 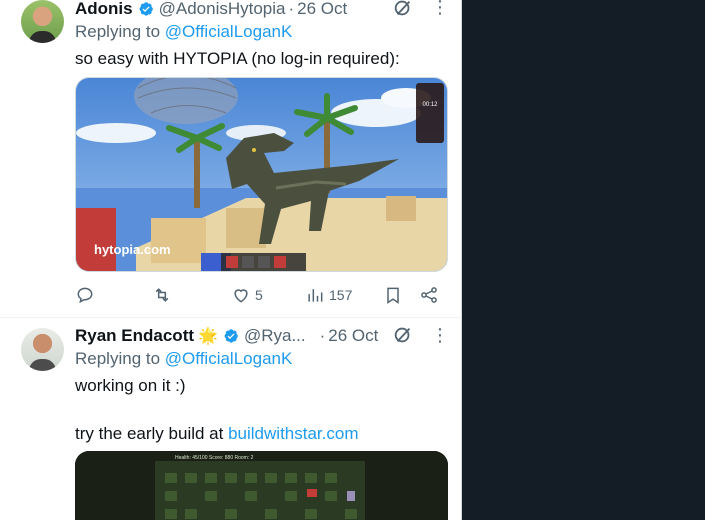 What do you see at coordinates (130, 385) in the screenshot?
I see `tweet-text-line1: working on it :)` at bounding box center [130, 385].